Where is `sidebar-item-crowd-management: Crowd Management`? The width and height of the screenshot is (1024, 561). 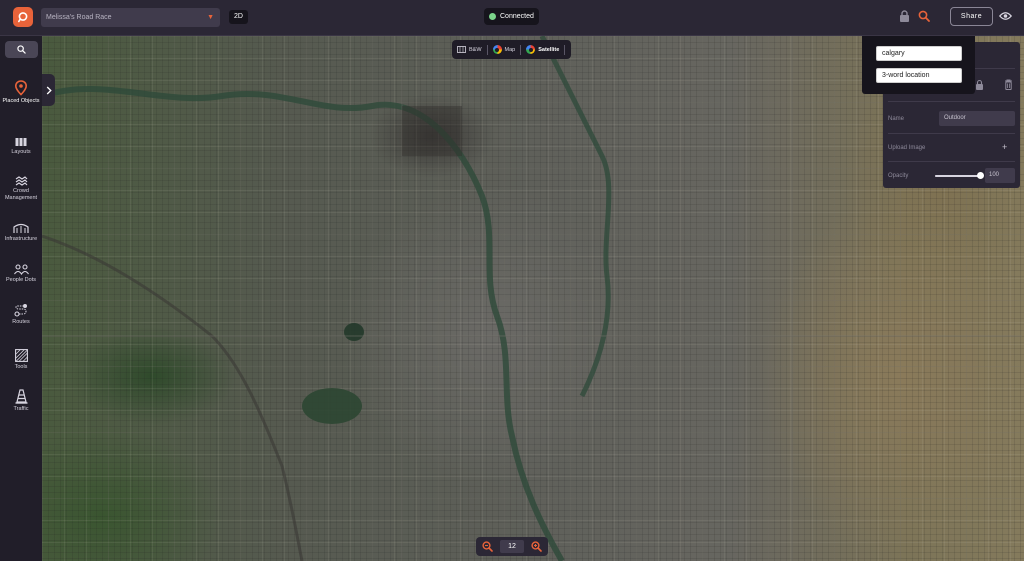
sidebar-item-crowd-management: Crowd Management is located at coordinates (21, 184).